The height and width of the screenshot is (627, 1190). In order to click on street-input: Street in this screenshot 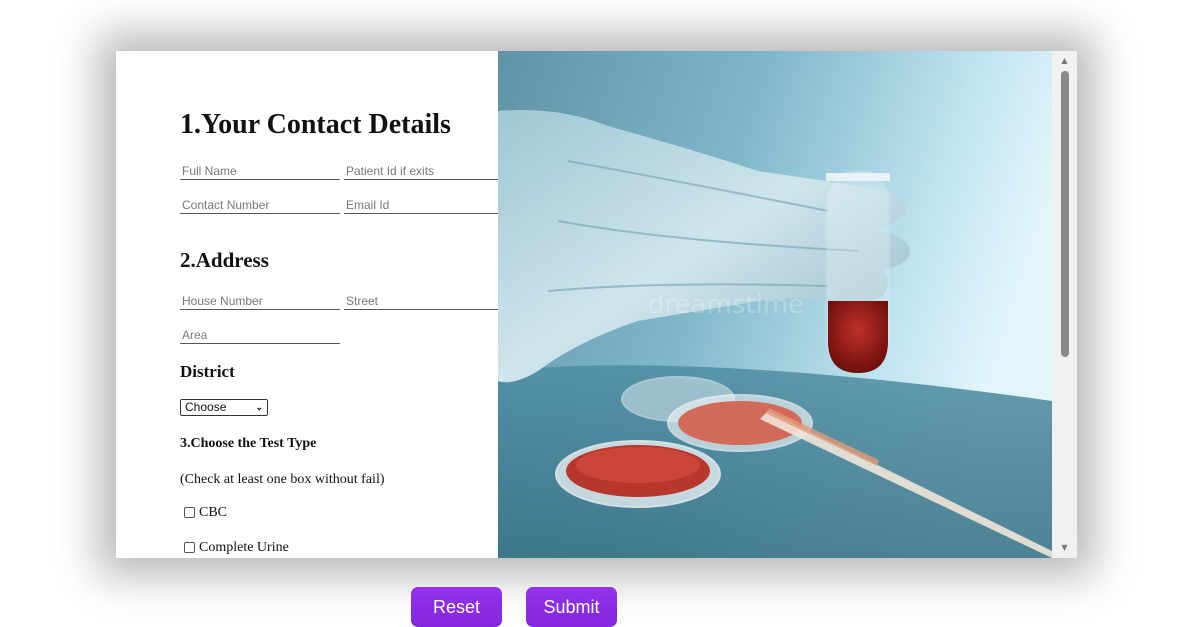, I will do `click(421, 301)`.